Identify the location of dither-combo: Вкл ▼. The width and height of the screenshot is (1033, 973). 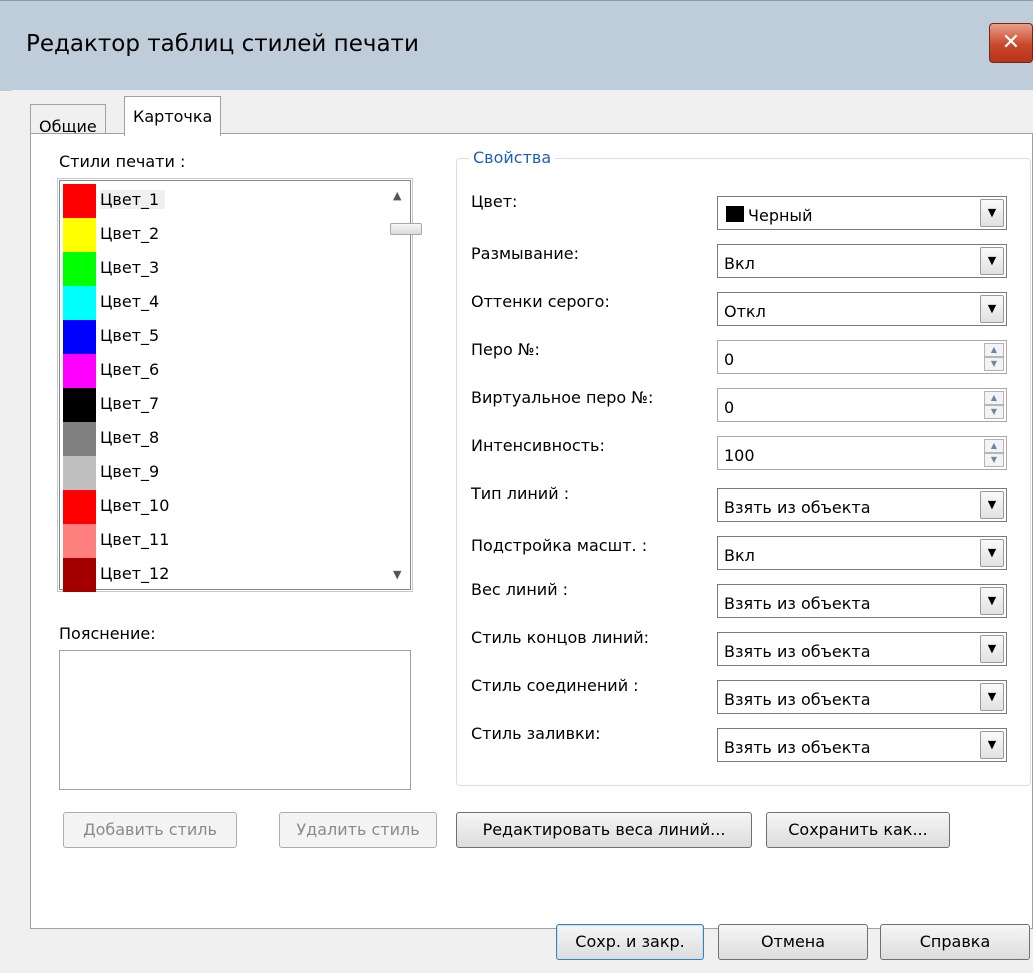
(862, 261).